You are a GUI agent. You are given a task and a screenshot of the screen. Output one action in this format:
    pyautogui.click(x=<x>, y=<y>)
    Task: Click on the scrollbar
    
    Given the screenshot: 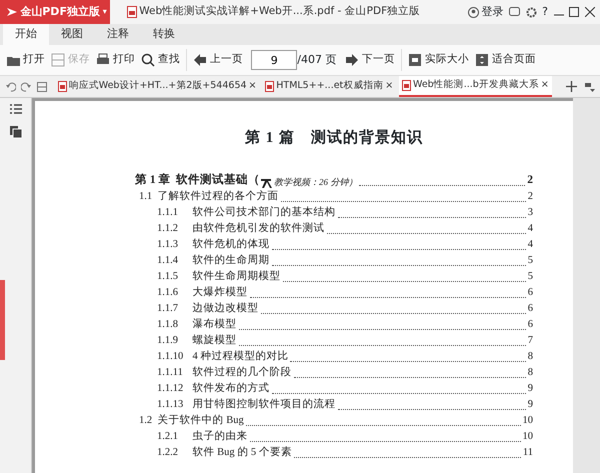 What is the action you would take?
    pyautogui.click(x=586, y=285)
    